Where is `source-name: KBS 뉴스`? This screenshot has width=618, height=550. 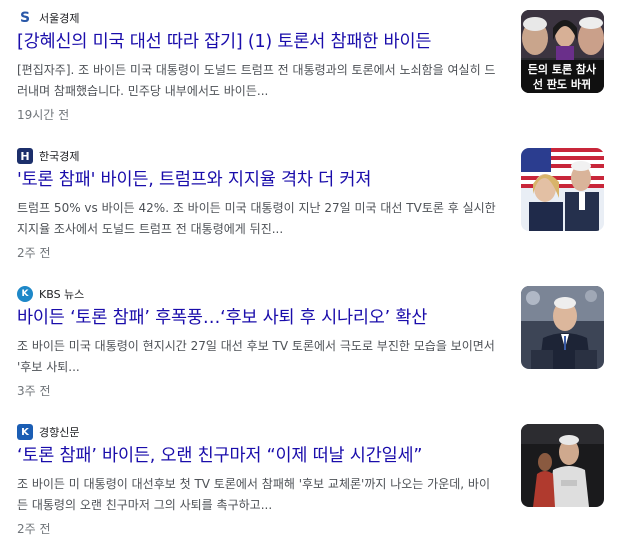 source-name: KBS 뉴스 is located at coordinates (62, 294).